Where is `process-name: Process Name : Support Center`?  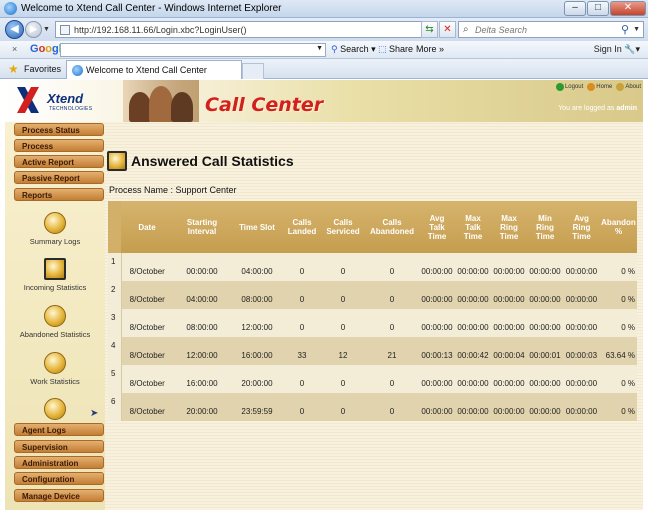 process-name: Process Name : Support Center is located at coordinates (173, 190).